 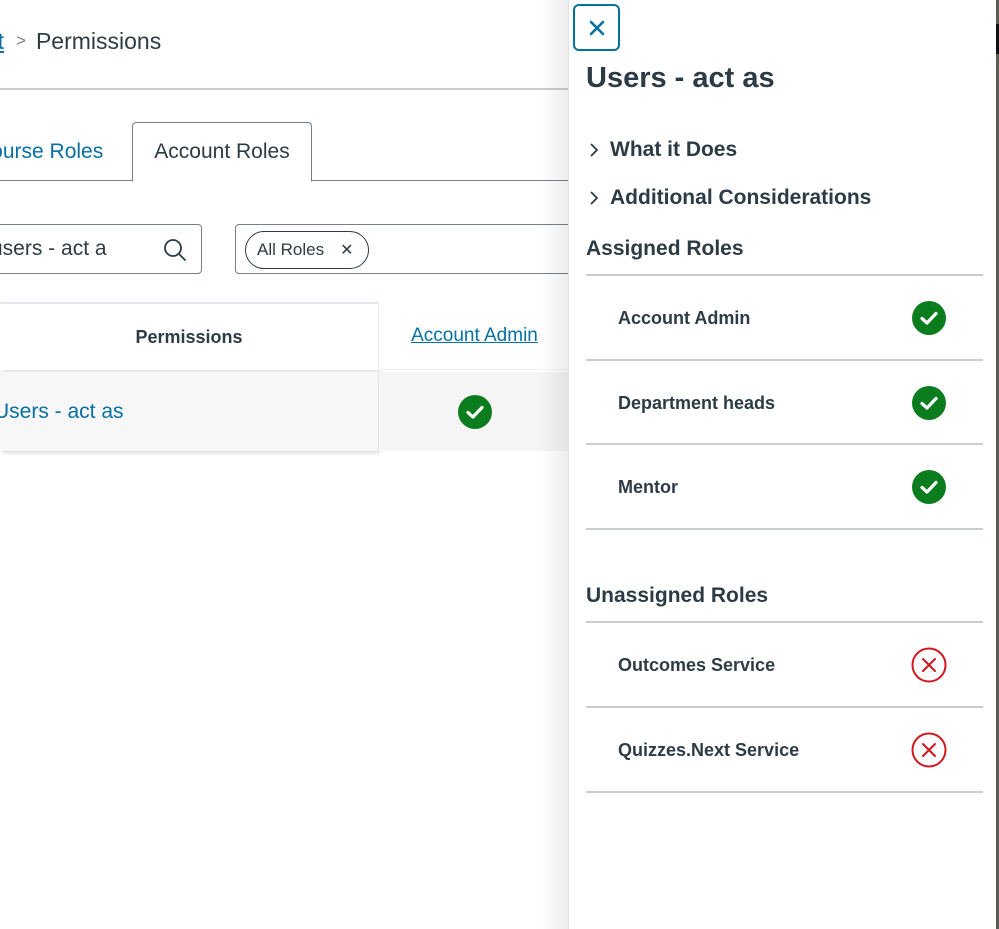 I want to click on toggle-what-it-does: What it Does, so click(x=661, y=150).